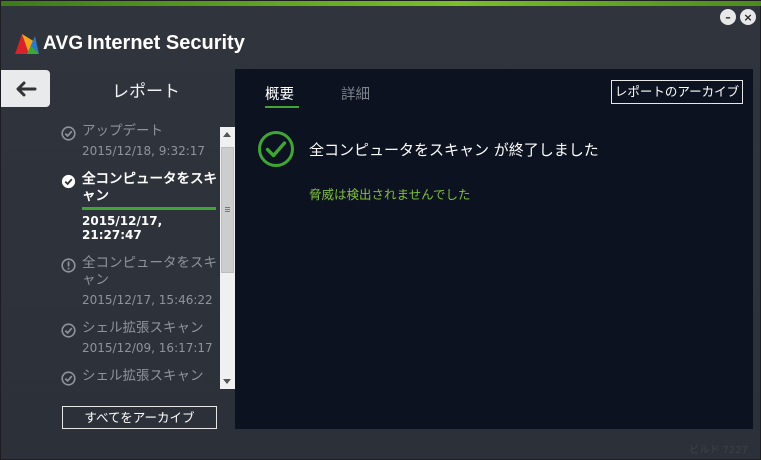 This screenshot has width=761, height=460. I want to click on report-item-full-scan-selected: 全コンピュータをスキャン 2015/12/17, 21:27:47, so click(138, 206).